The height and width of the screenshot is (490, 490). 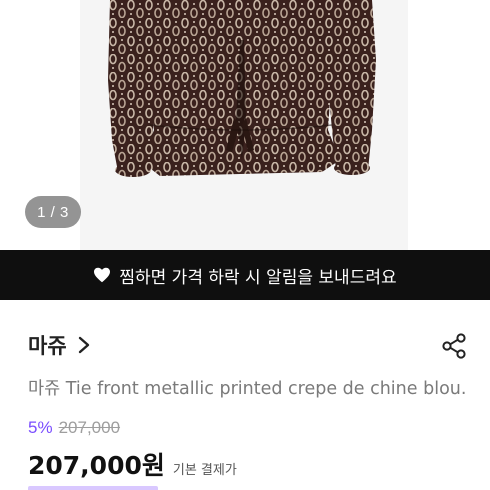 What do you see at coordinates (47, 345) in the screenshot?
I see `seller-name-link: 마쥬` at bounding box center [47, 345].